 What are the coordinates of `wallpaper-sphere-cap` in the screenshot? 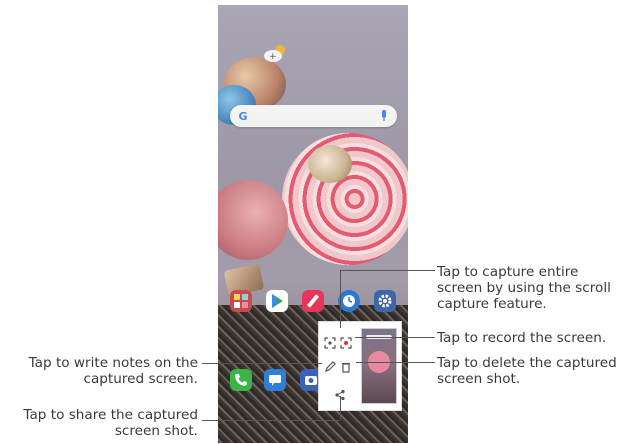 It's located at (330, 164).